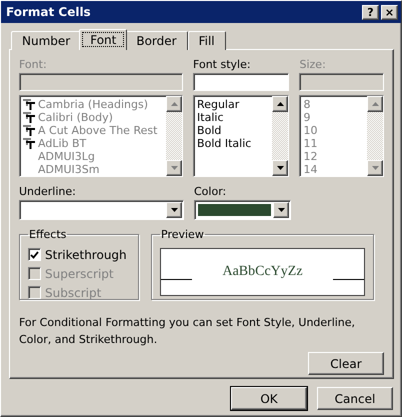 The height and width of the screenshot is (417, 402). I want to click on checkbox-label: Superscript, so click(79, 273).